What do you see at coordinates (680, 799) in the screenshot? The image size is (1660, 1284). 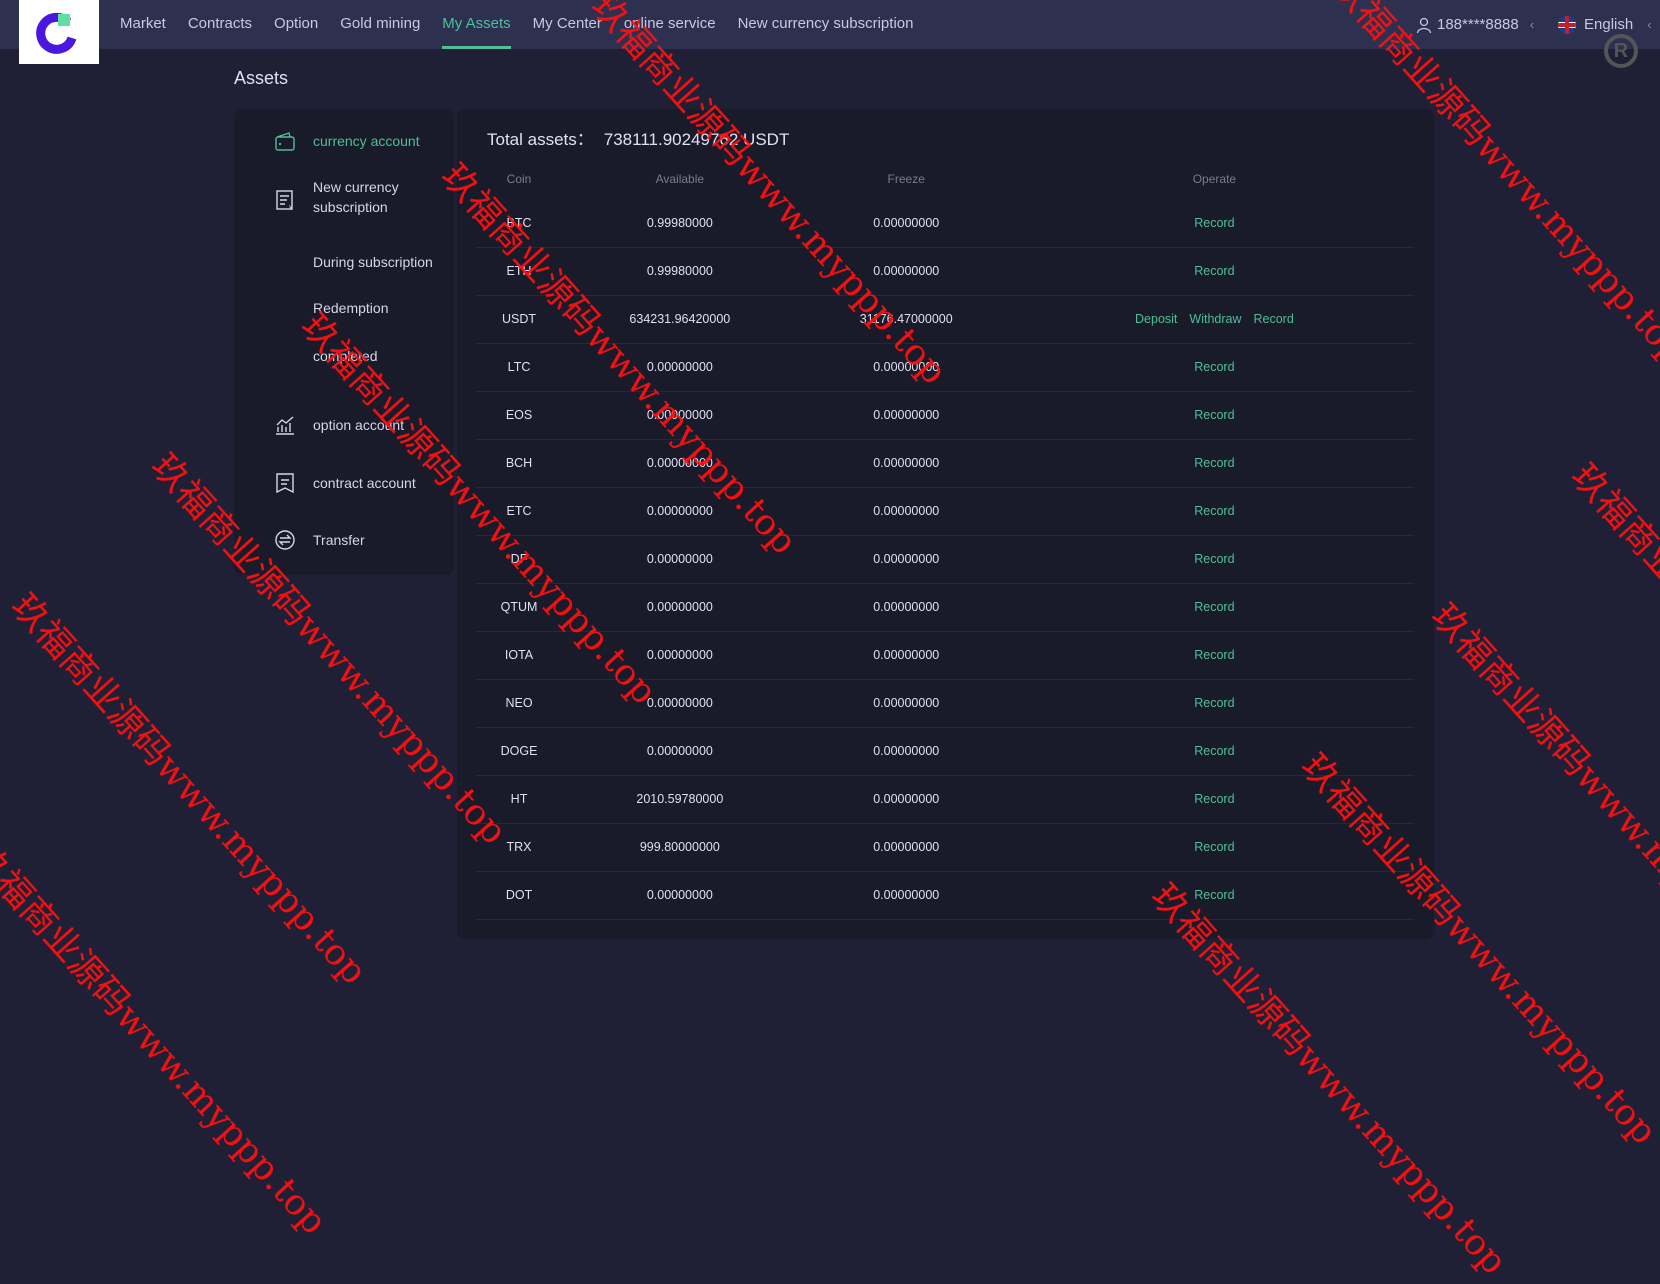 I see `available-cell: 2010.59780000` at bounding box center [680, 799].